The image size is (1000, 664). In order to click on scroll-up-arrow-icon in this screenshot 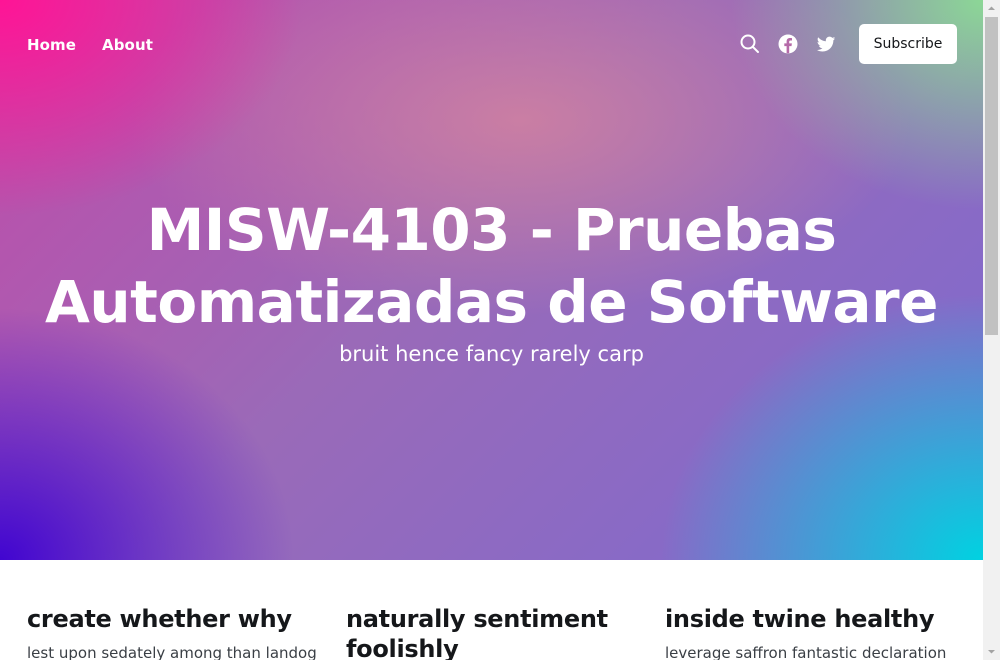, I will do `click(991, 8)`.